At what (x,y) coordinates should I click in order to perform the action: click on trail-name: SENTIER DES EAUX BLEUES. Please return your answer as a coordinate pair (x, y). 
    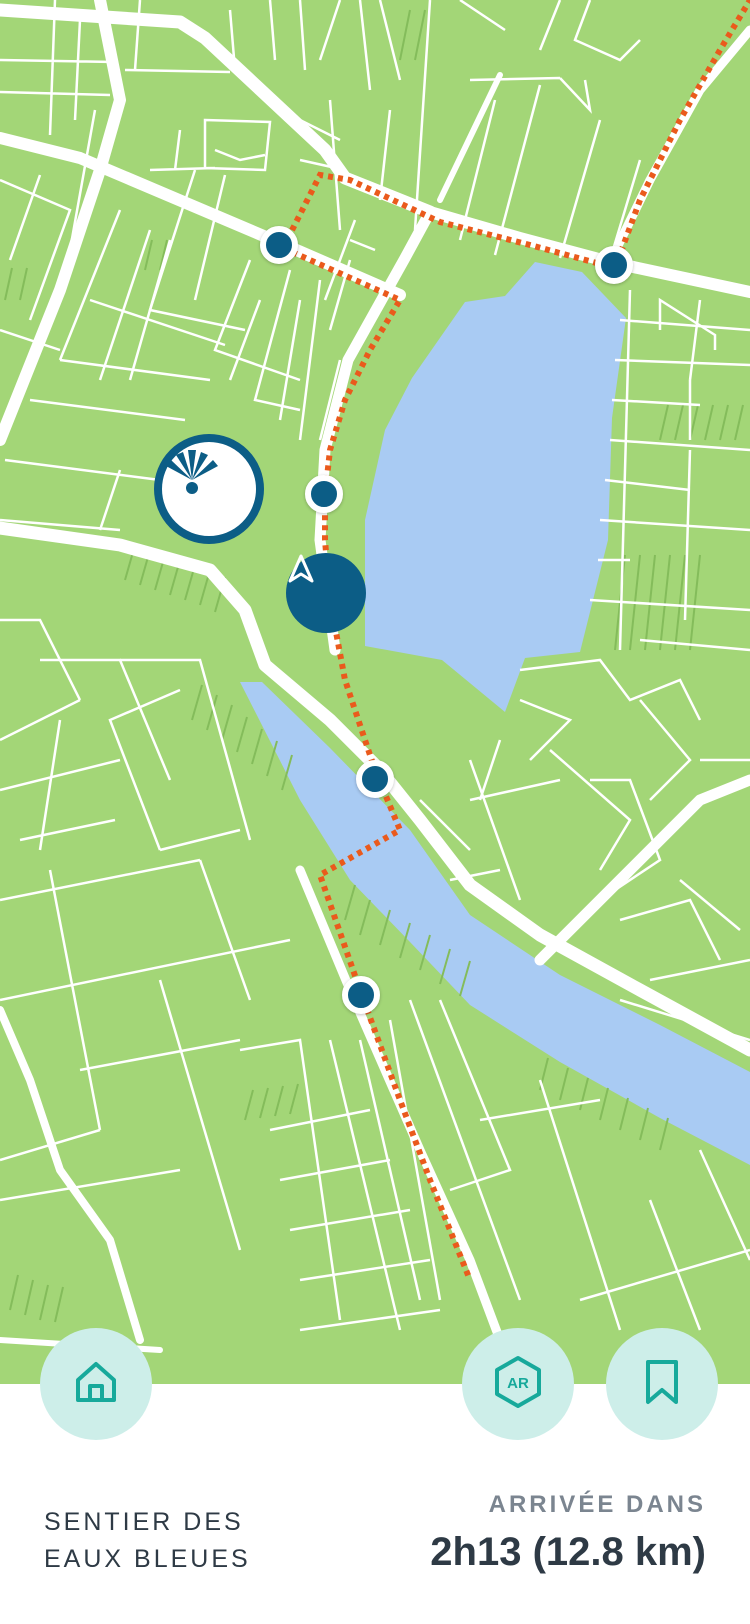
    Looking at the image, I should click on (174, 1541).